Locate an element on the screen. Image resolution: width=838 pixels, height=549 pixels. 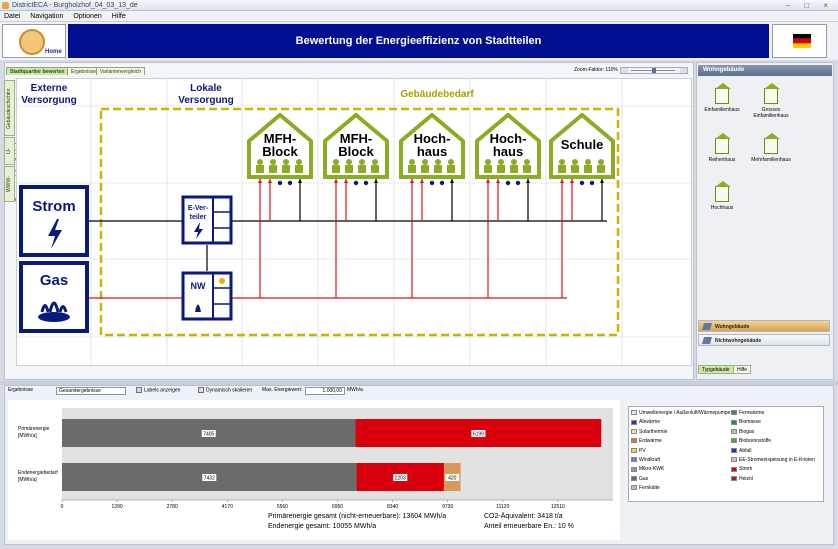
category-unit-0: [MWh/a] is located at coordinates (27, 436).